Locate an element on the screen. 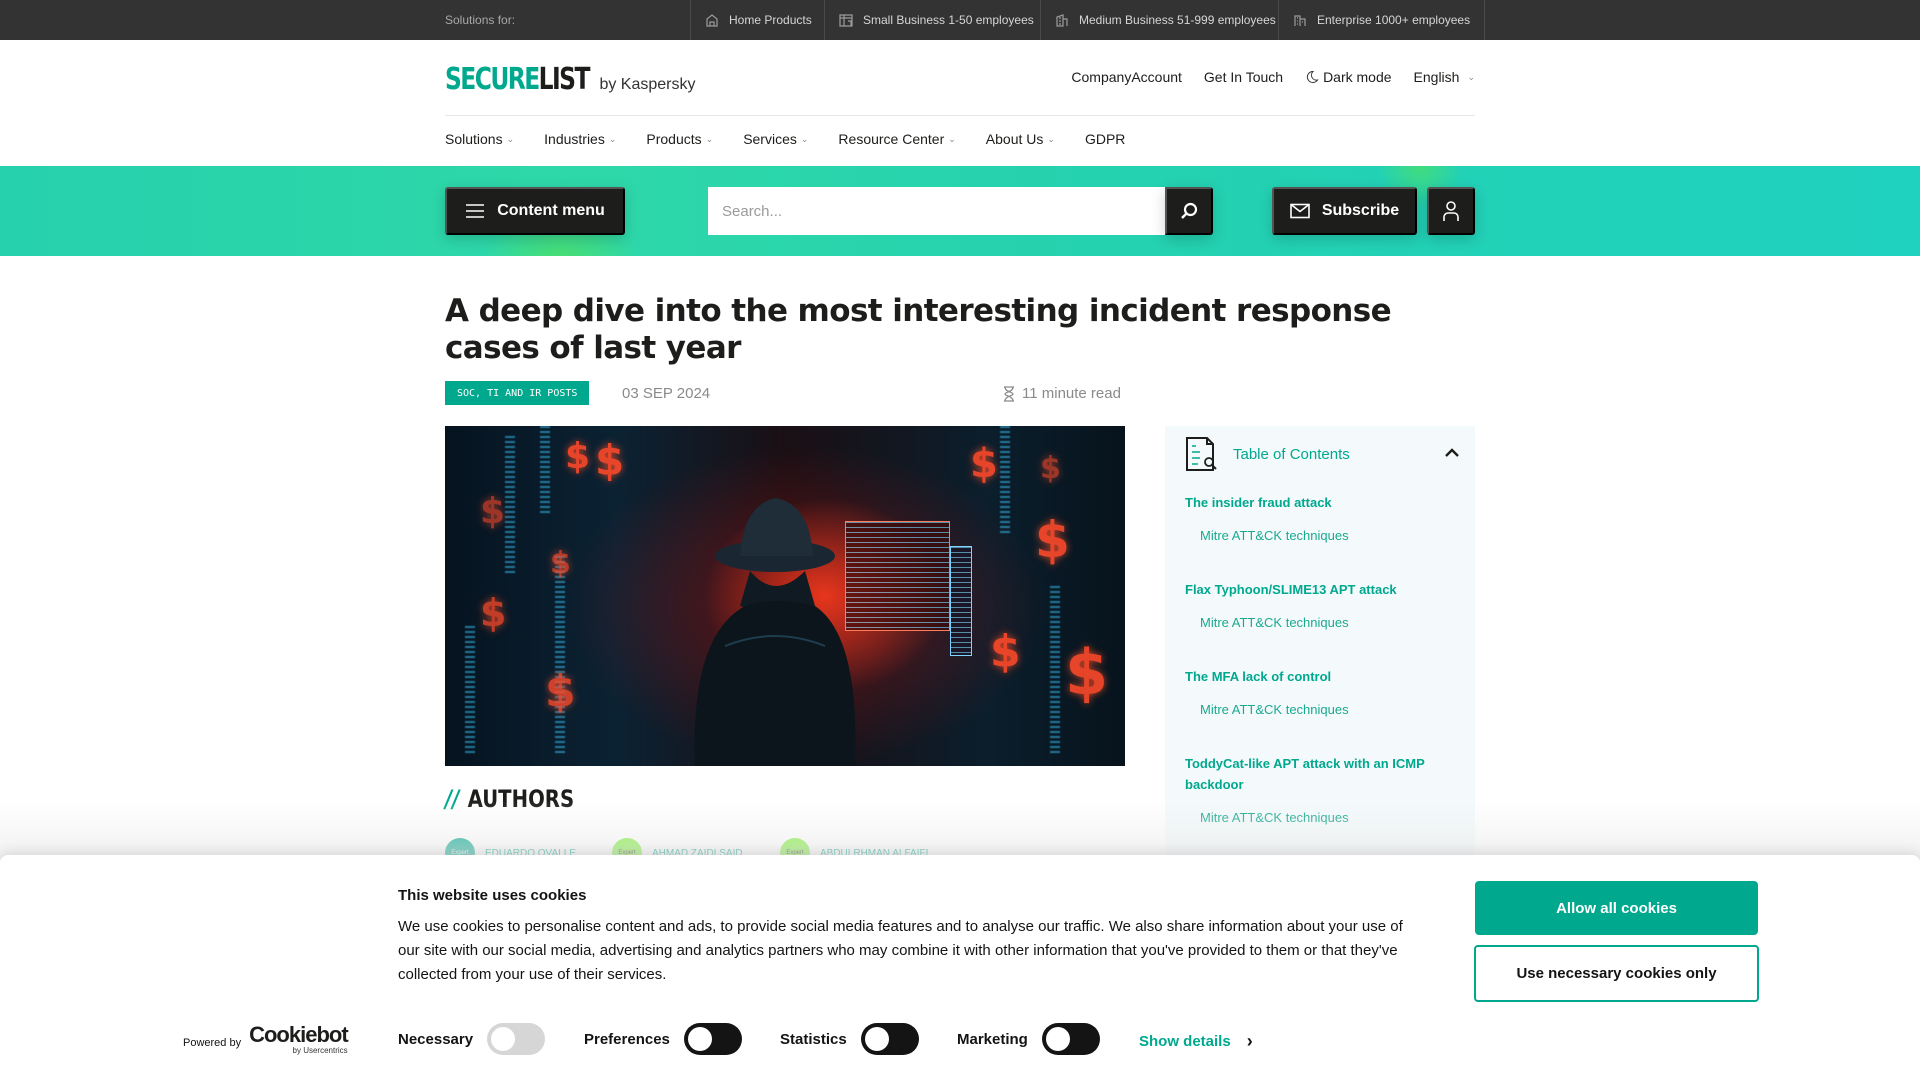 The image size is (1920, 1080). nav-products: Products ⌄ is located at coordinates (679, 139).